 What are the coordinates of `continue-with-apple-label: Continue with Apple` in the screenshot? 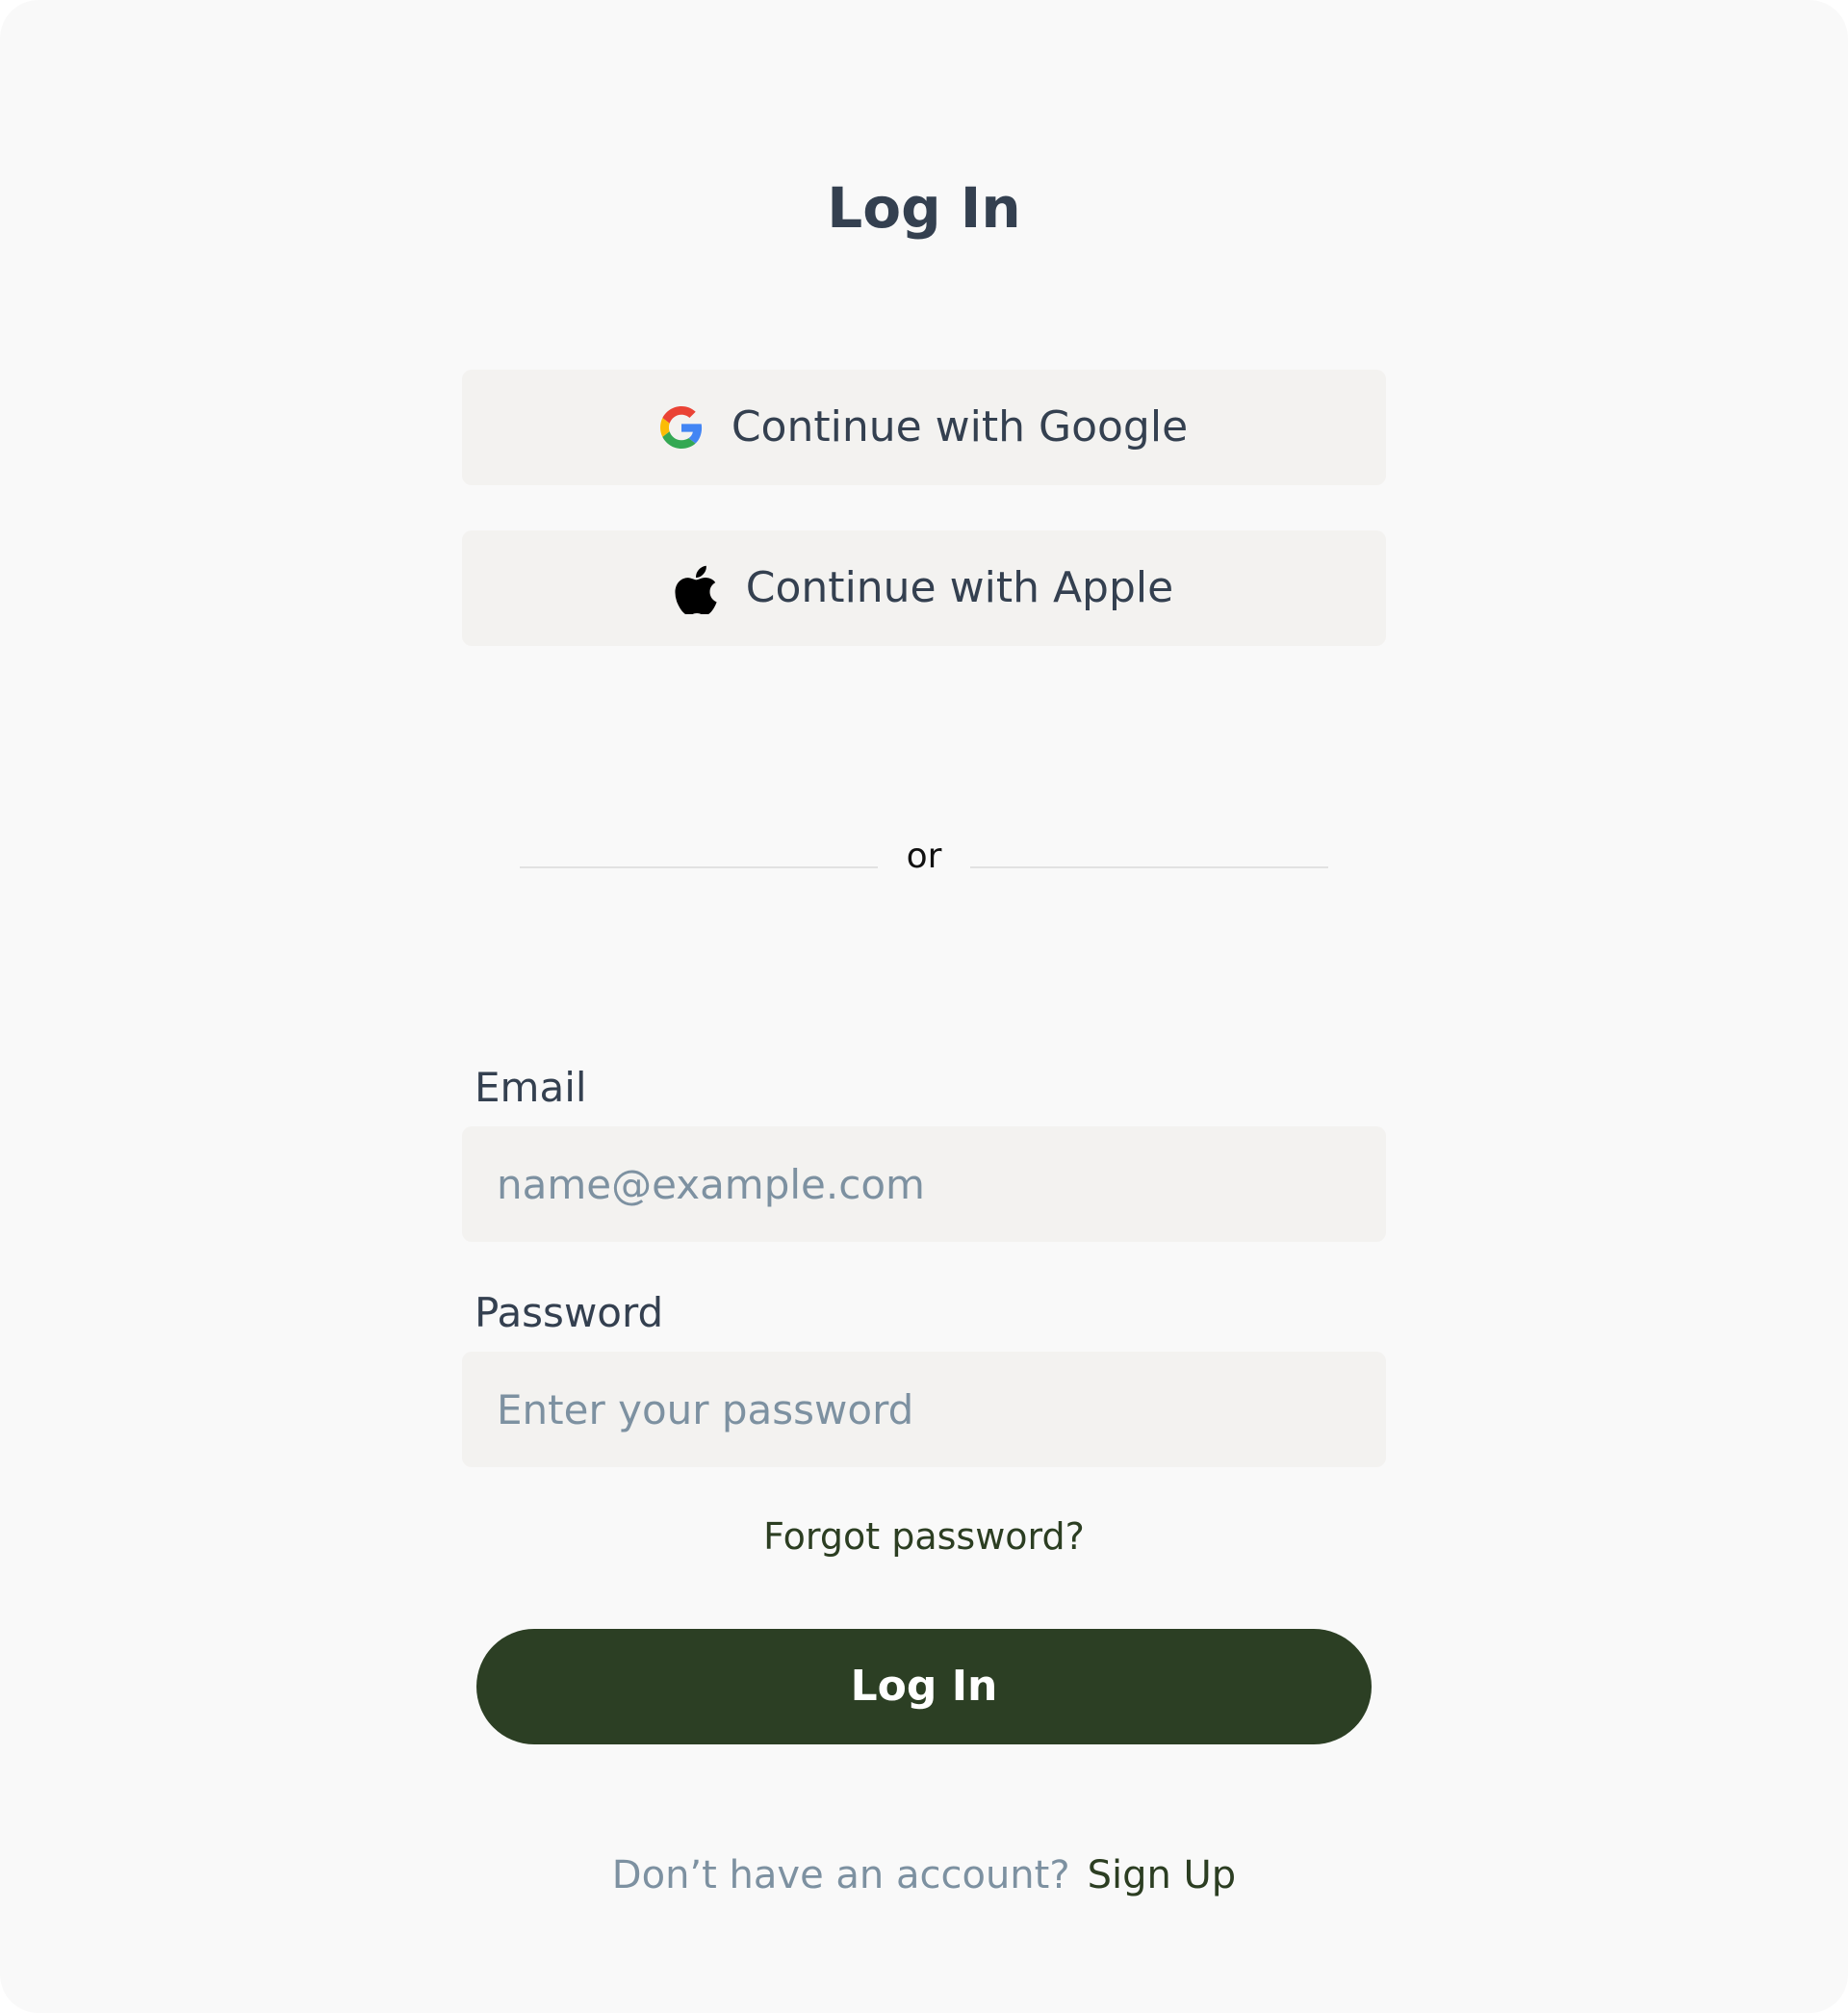 It's located at (959, 587).